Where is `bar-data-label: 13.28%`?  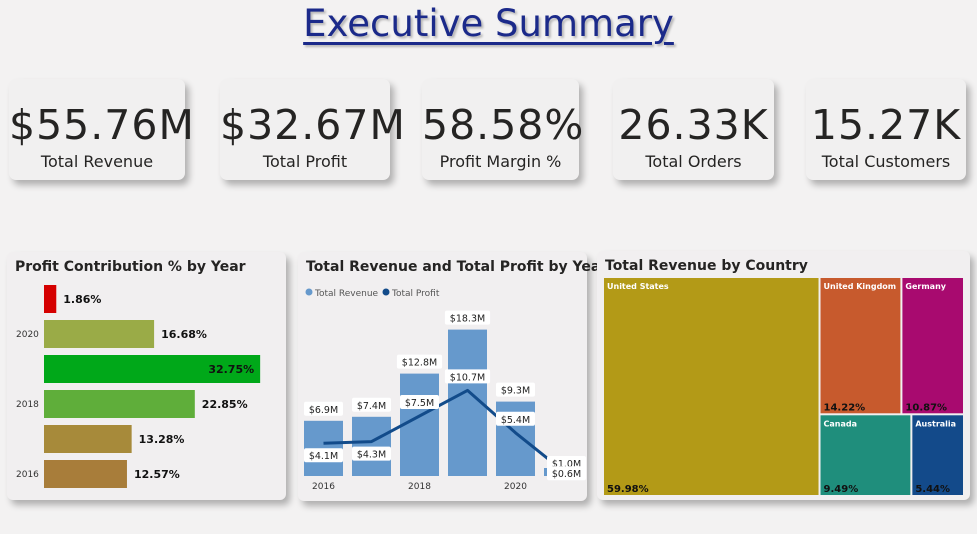 bar-data-label: 13.28% is located at coordinates (162, 439).